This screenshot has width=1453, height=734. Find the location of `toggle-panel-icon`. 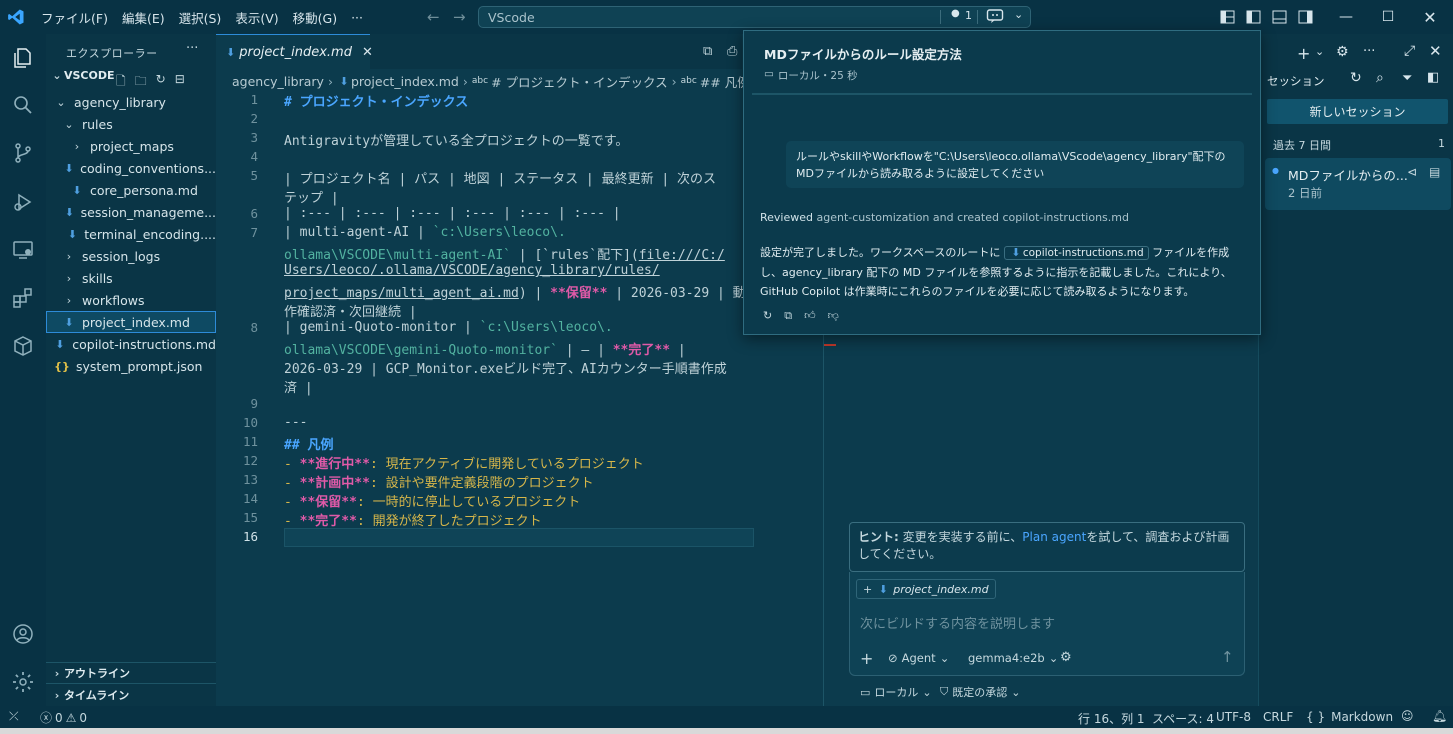

toggle-panel-icon is located at coordinates (1279, 17).